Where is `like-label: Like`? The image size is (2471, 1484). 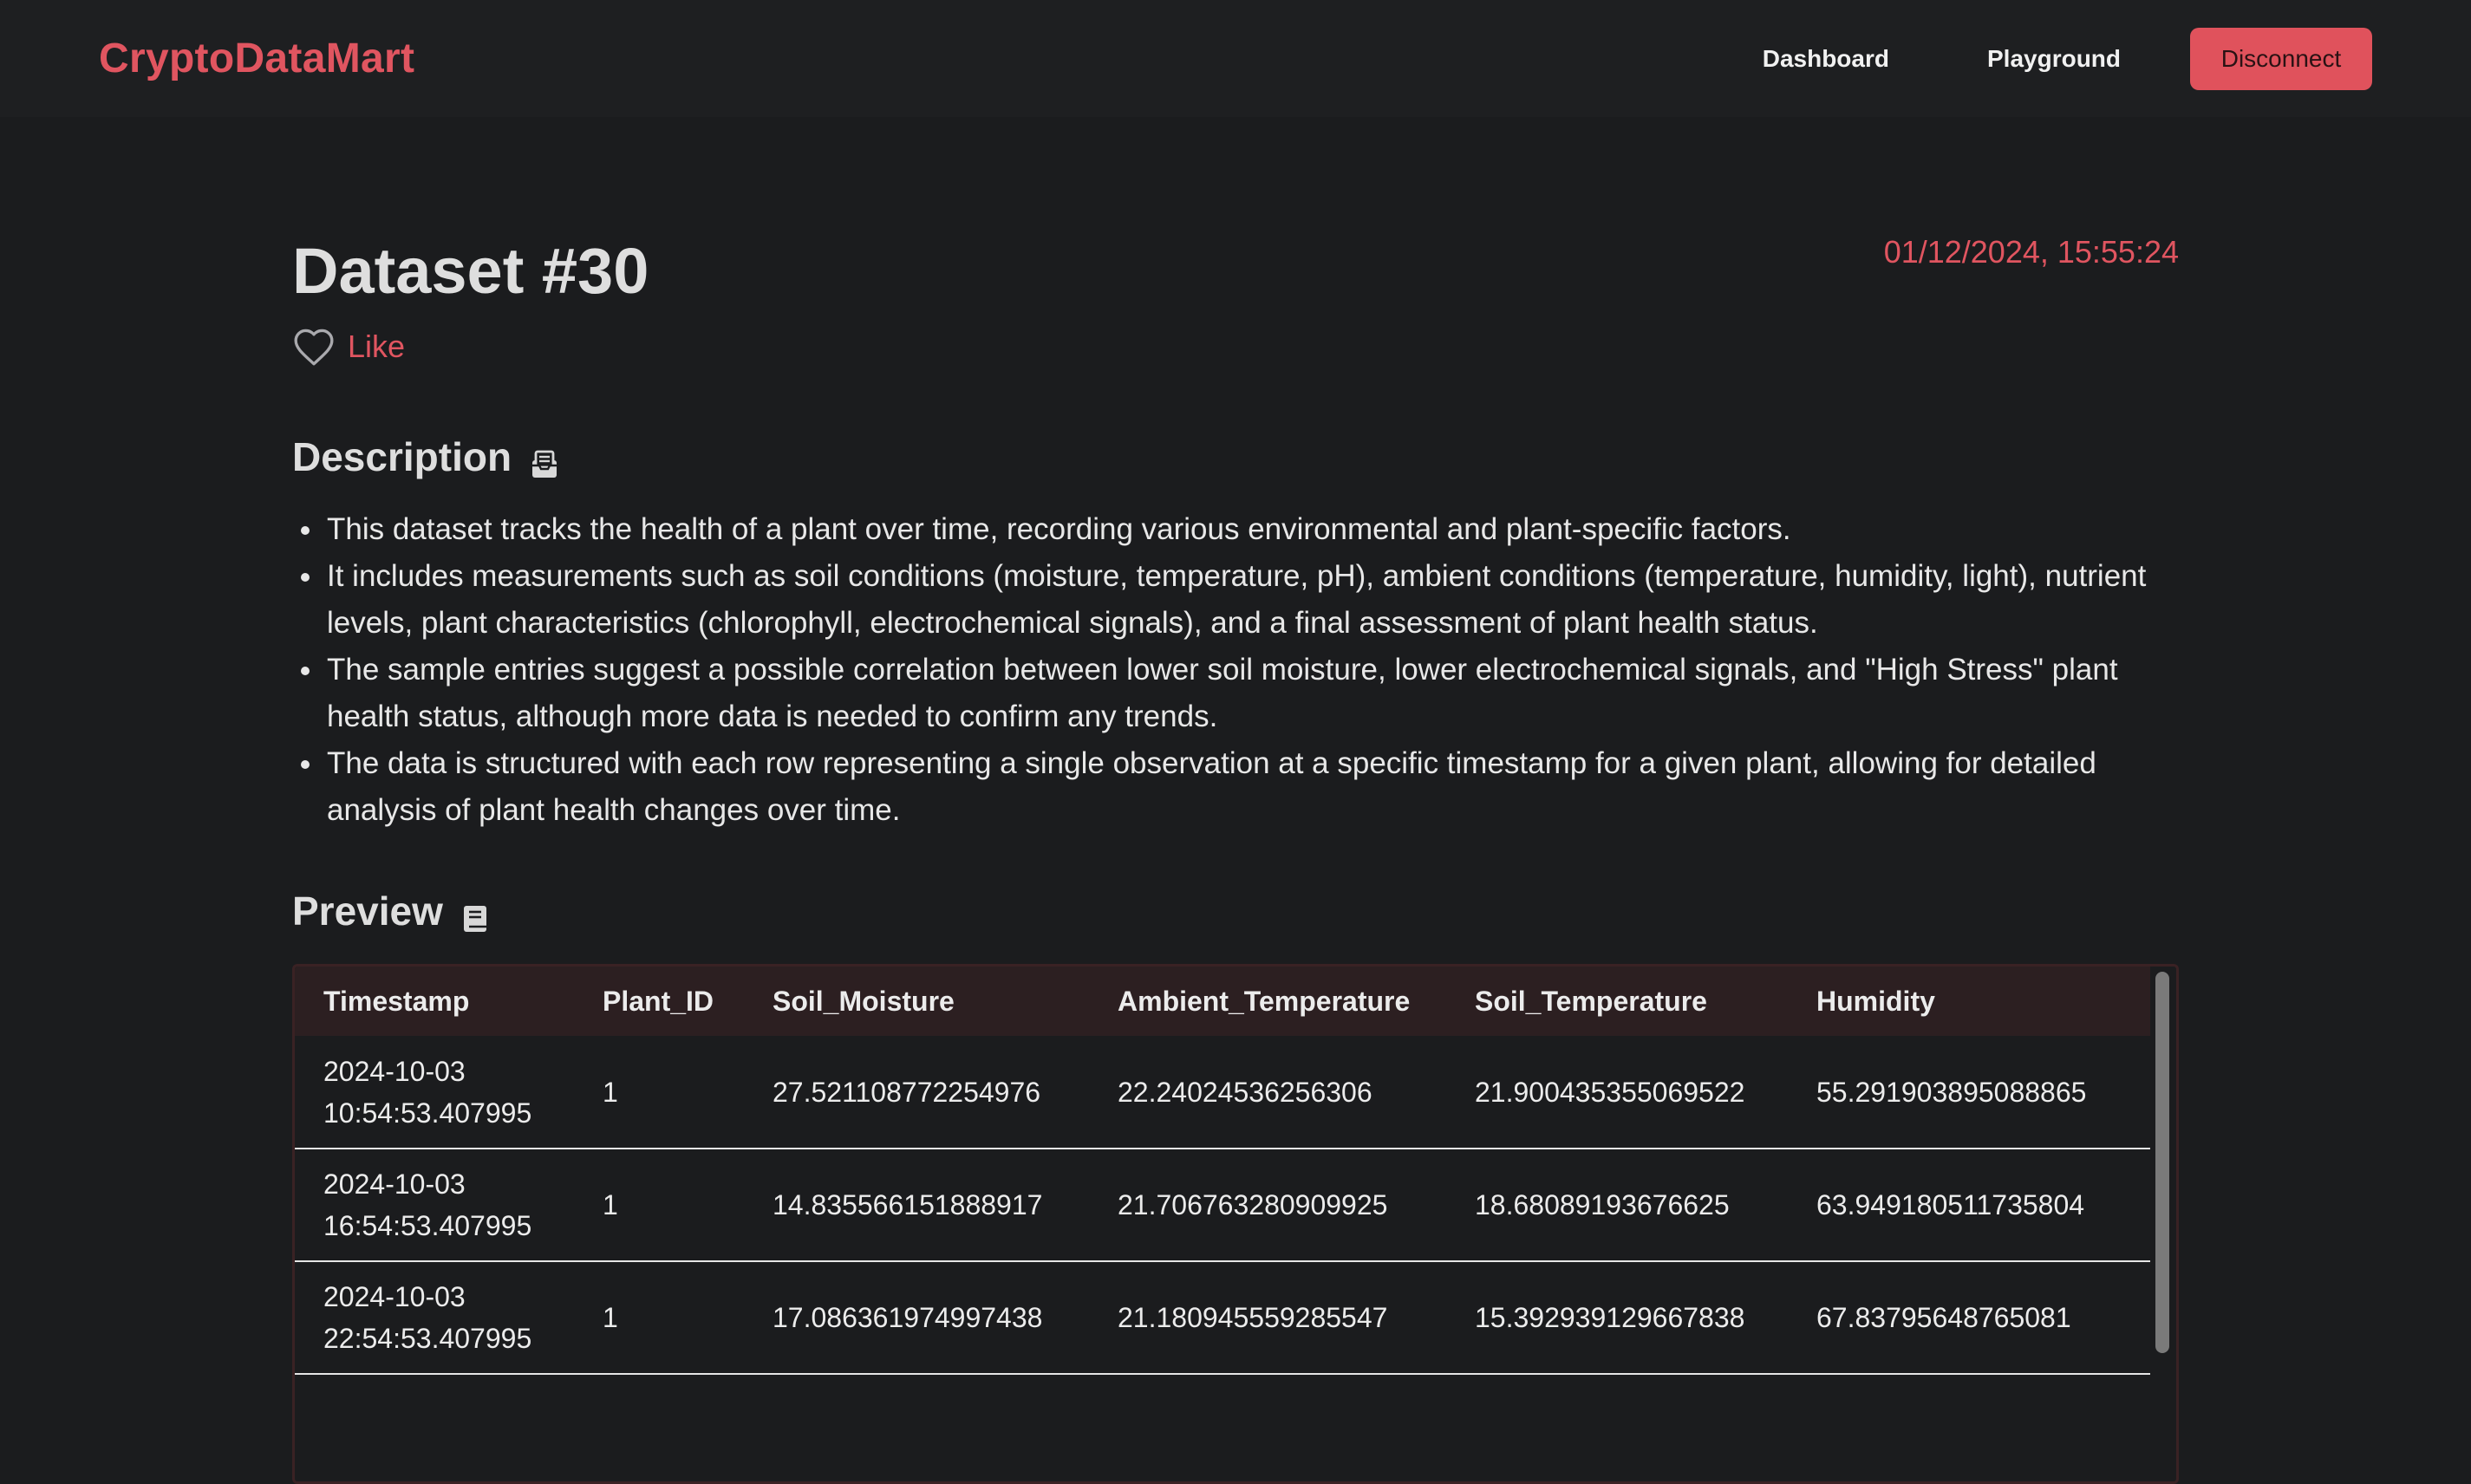
like-label: Like is located at coordinates (377, 346).